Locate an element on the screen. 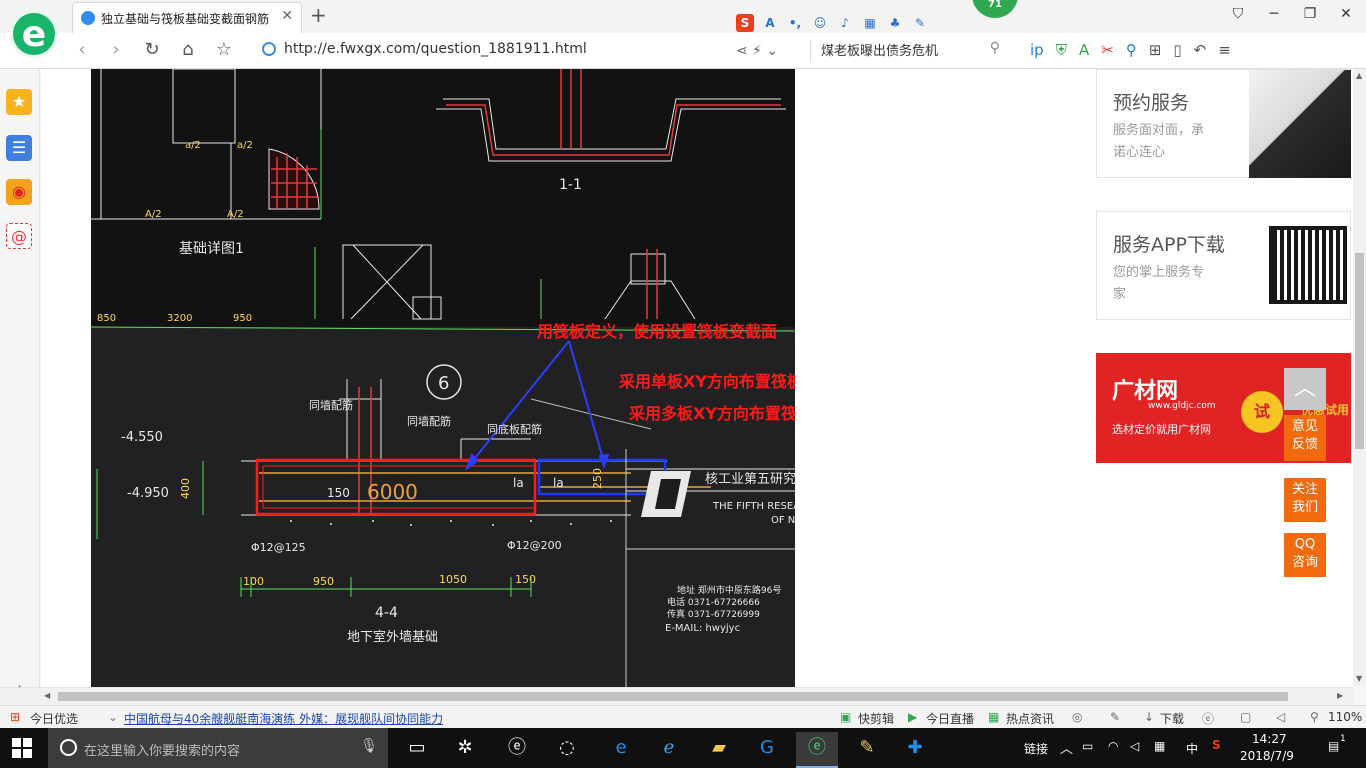  window-icon: ▢ is located at coordinates (1245, 717).